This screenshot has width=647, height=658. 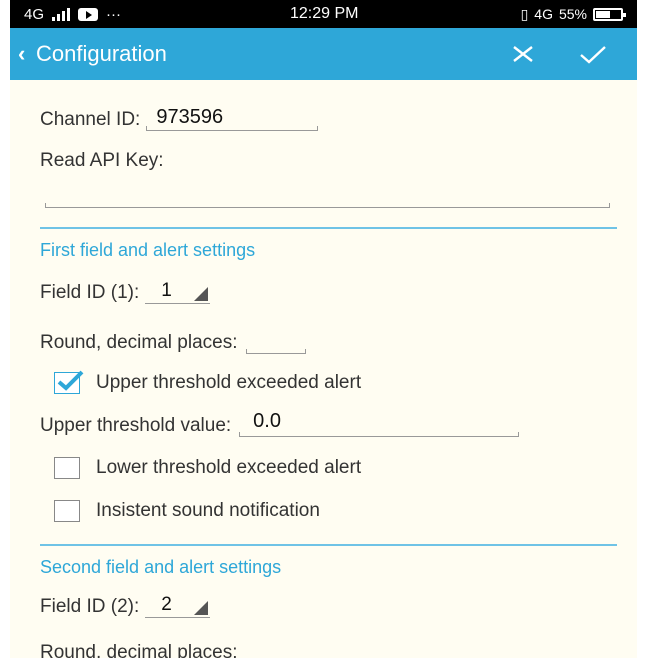 I want to click on youtube-notification-icon, so click(x=88, y=14).